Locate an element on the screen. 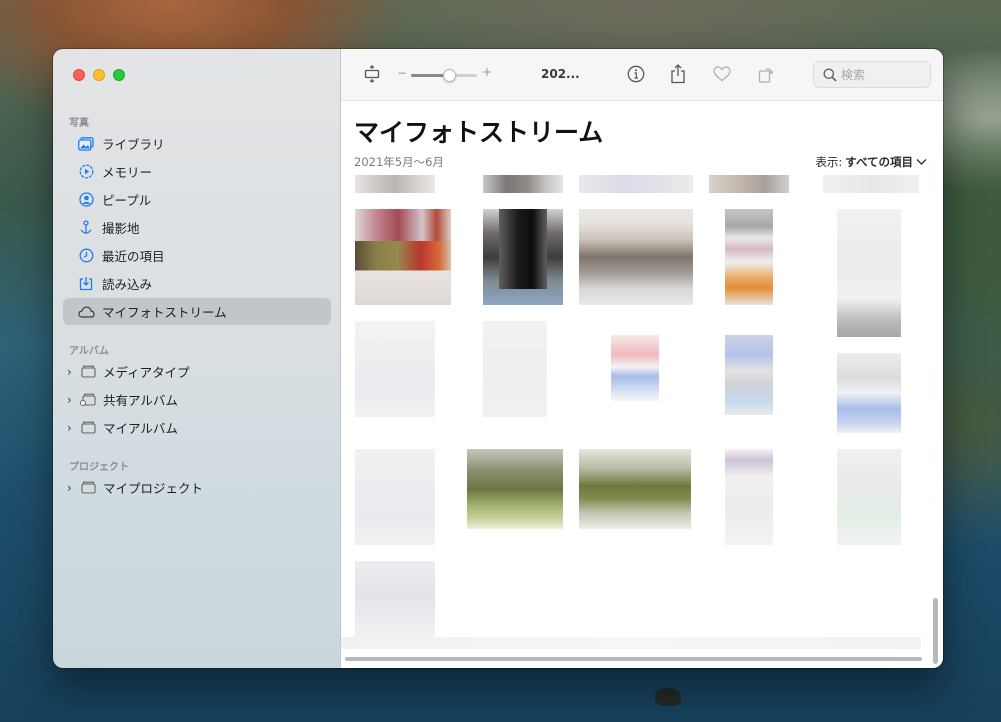 The height and width of the screenshot is (722, 1001). sidebar-item-label: 読み込み is located at coordinates (127, 284).